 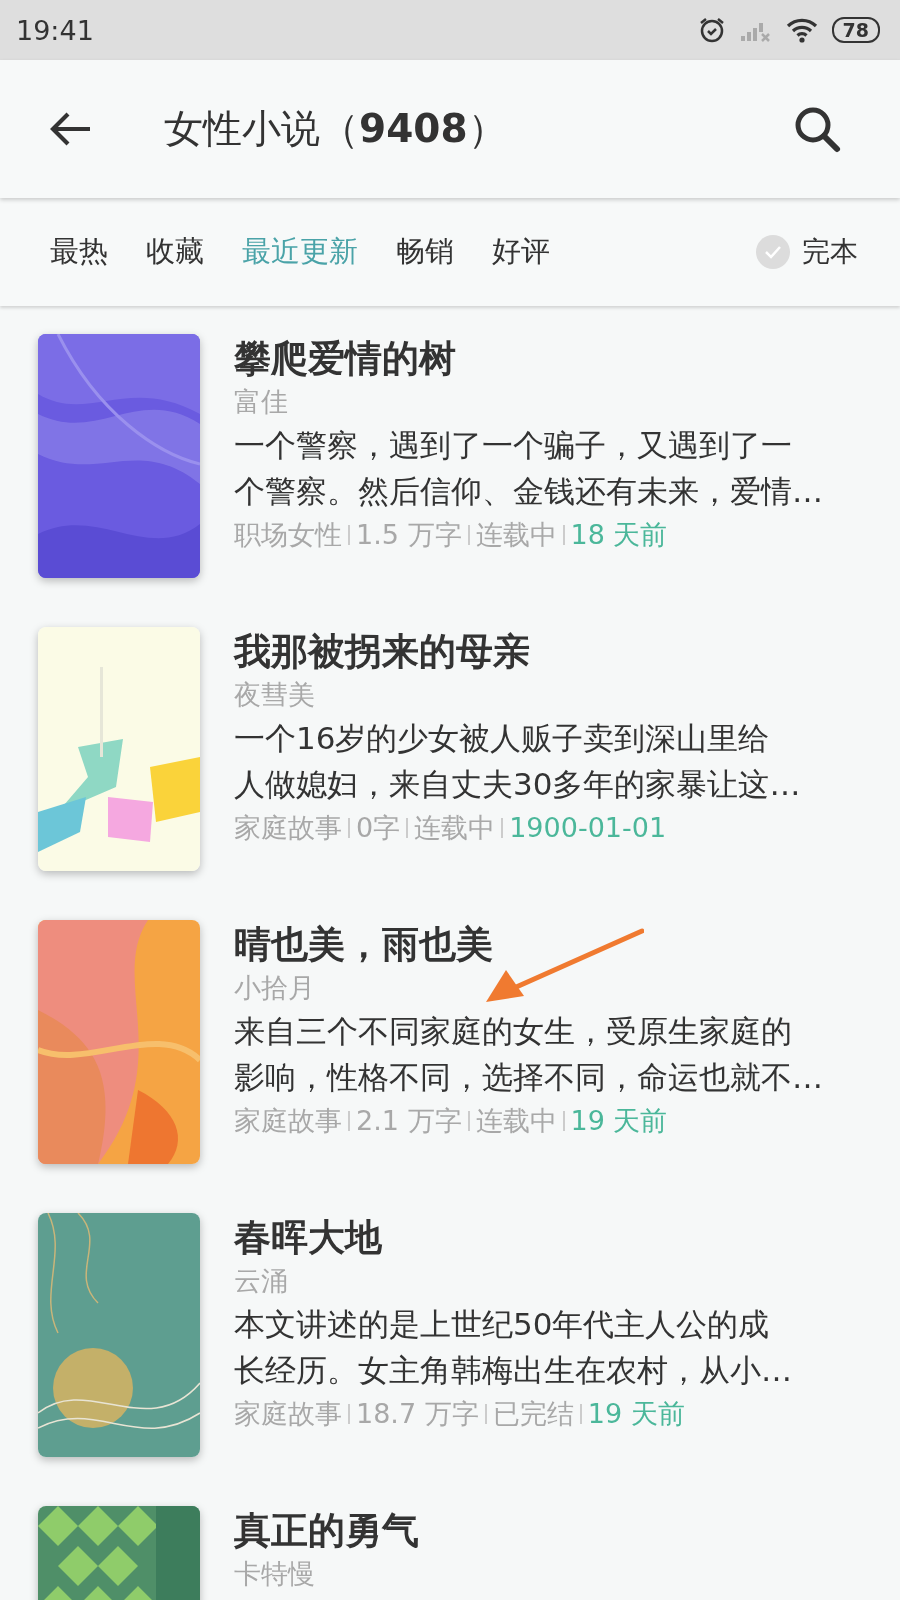 What do you see at coordinates (588, 828) in the screenshot?
I see `update-time: 1900-01-01` at bounding box center [588, 828].